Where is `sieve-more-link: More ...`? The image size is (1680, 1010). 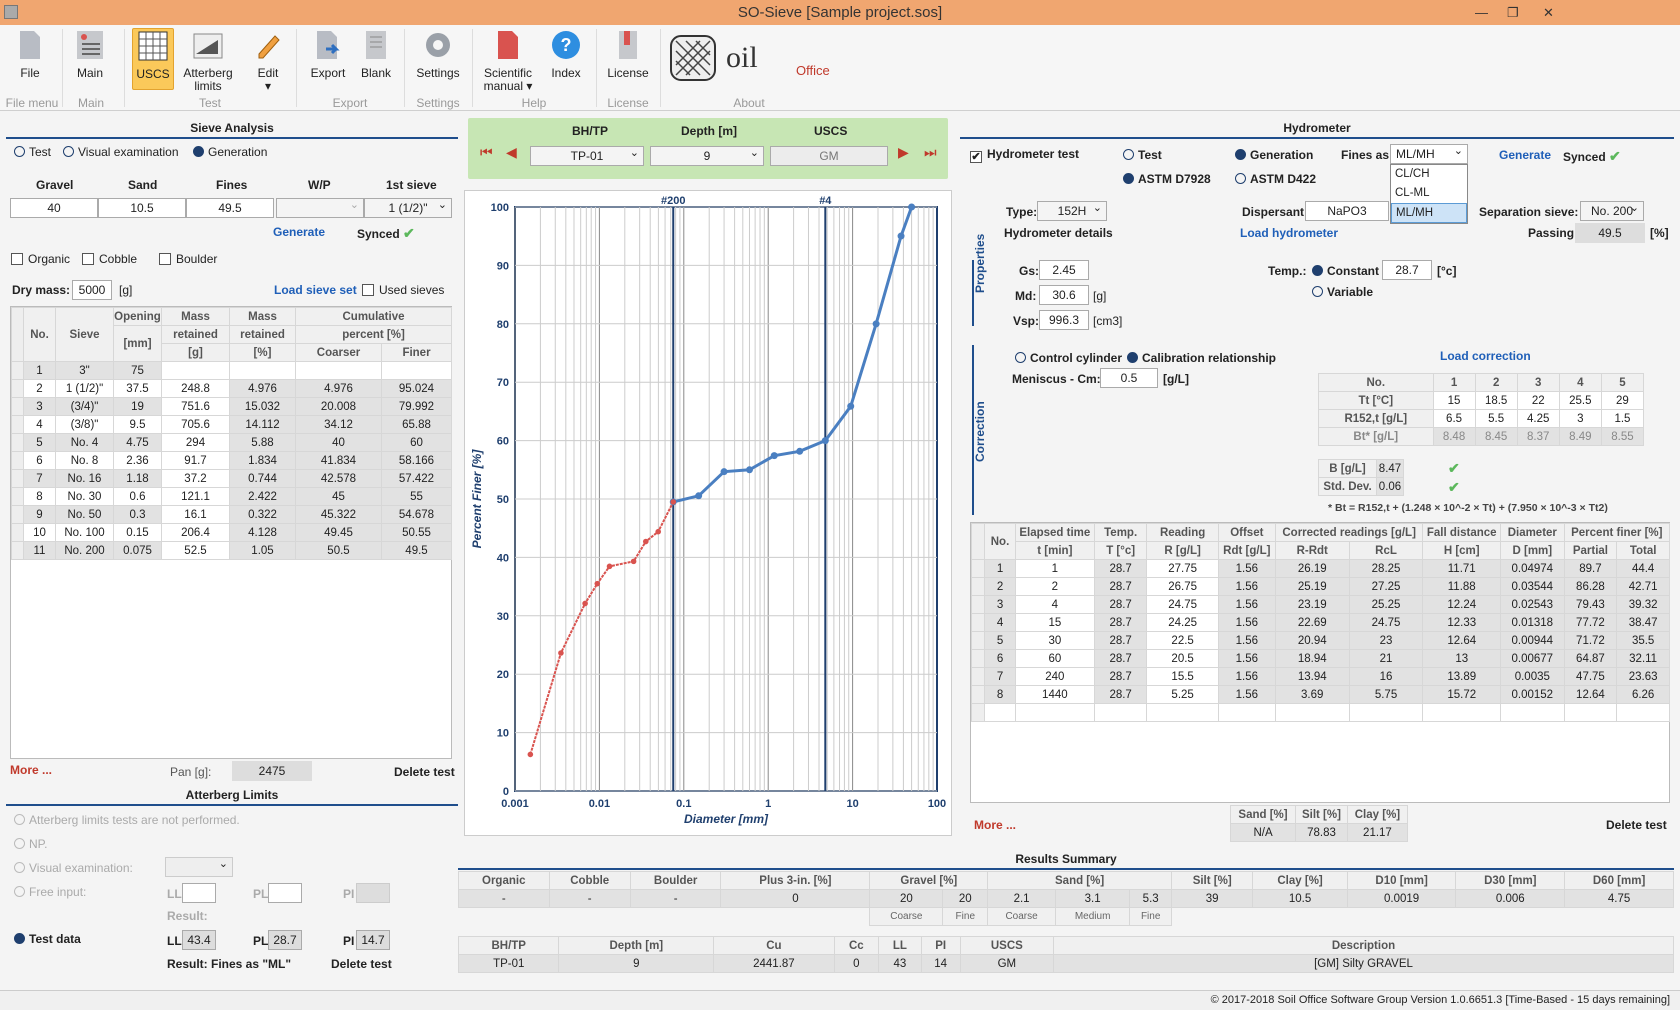 sieve-more-link: More ... is located at coordinates (31, 770).